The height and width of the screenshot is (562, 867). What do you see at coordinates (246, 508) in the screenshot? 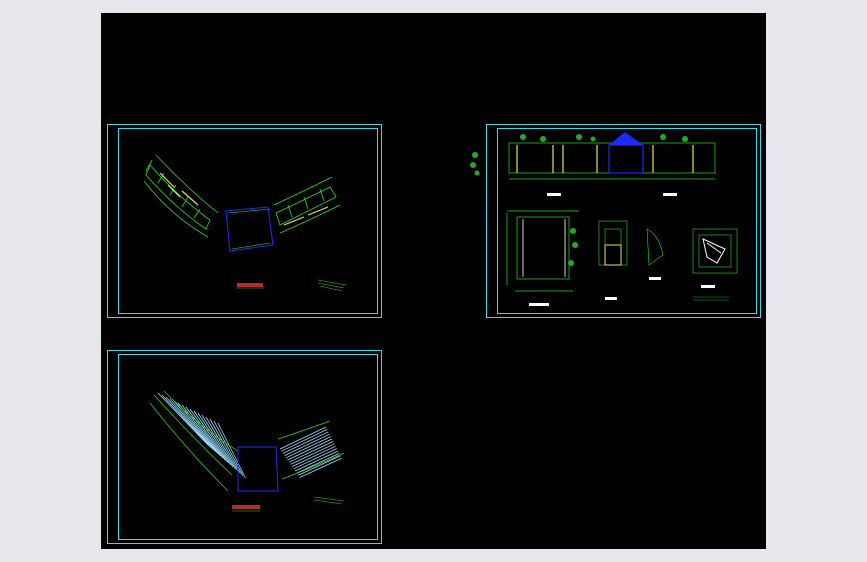
I see `roof-title-mark` at bounding box center [246, 508].